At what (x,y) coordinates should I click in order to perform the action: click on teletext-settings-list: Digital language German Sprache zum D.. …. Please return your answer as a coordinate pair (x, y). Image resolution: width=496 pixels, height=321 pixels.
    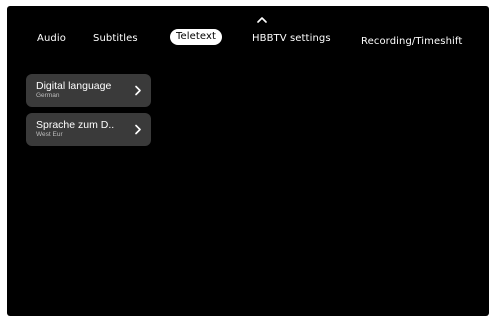
    Looking at the image, I should click on (88, 113).